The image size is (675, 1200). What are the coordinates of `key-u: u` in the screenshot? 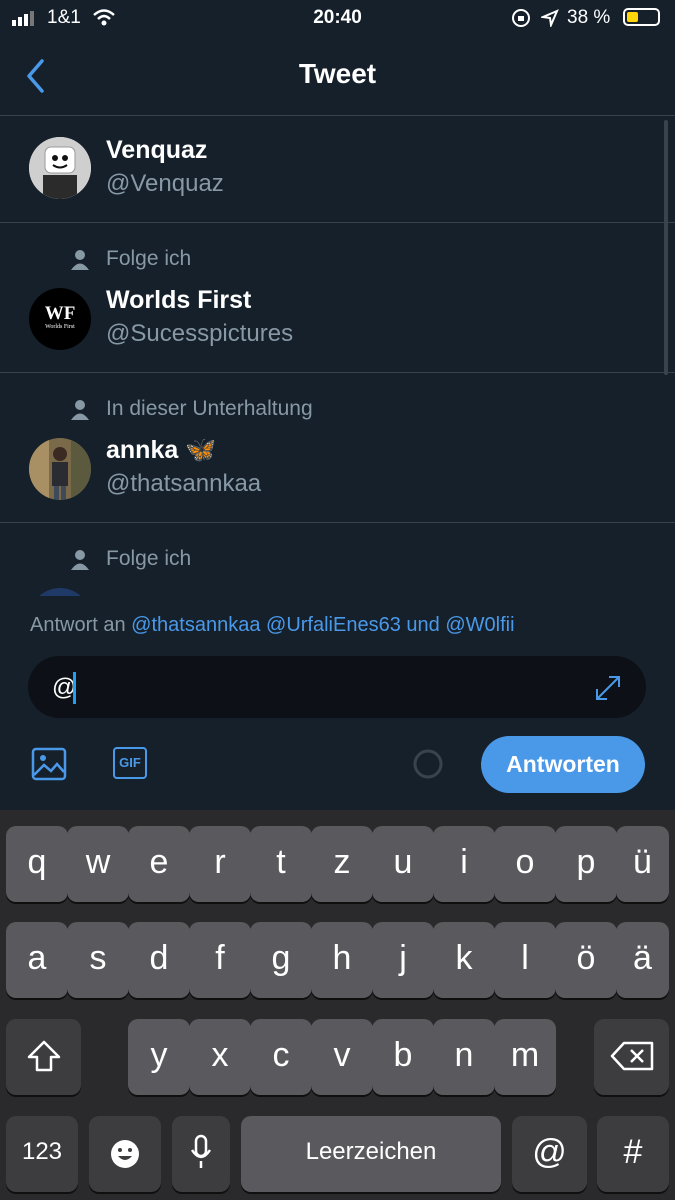 It's located at (403, 864).